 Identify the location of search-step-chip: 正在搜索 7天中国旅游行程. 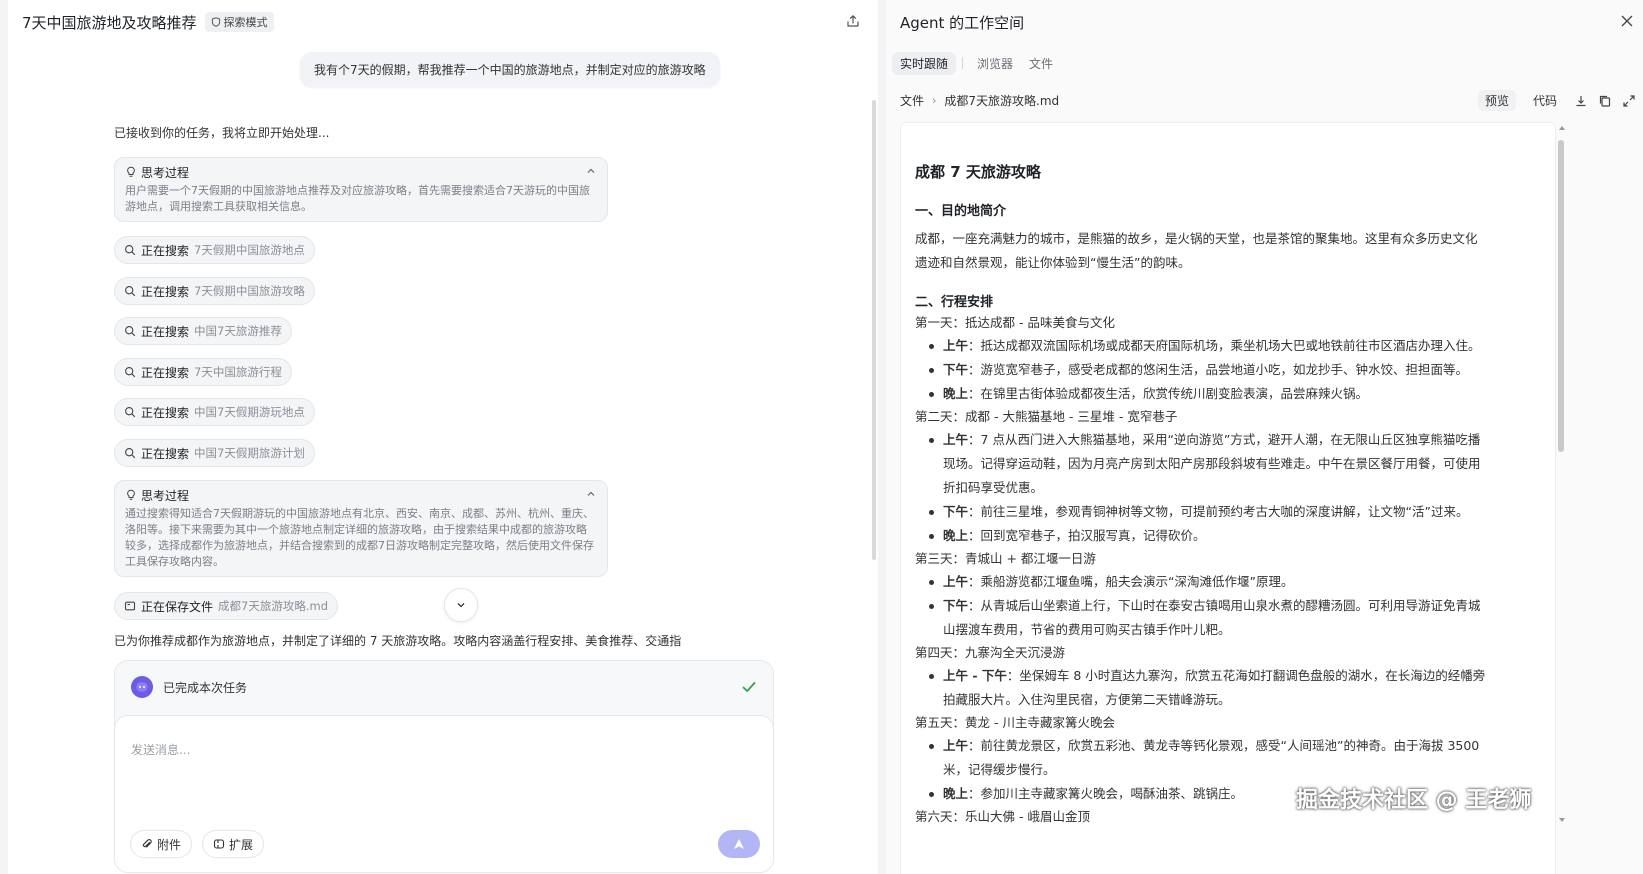
(203, 372).